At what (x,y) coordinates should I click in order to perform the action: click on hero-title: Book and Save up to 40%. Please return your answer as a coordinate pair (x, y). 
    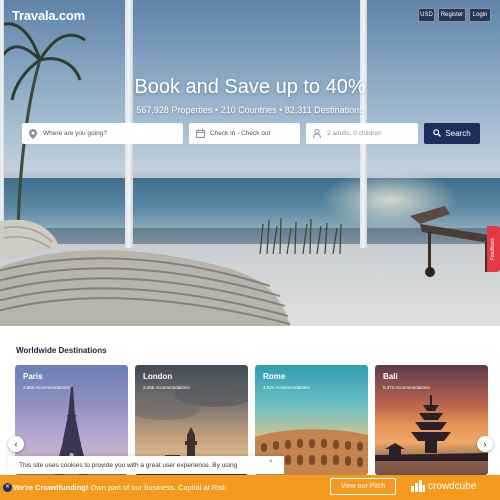
    Looking at the image, I should click on (250, 87).